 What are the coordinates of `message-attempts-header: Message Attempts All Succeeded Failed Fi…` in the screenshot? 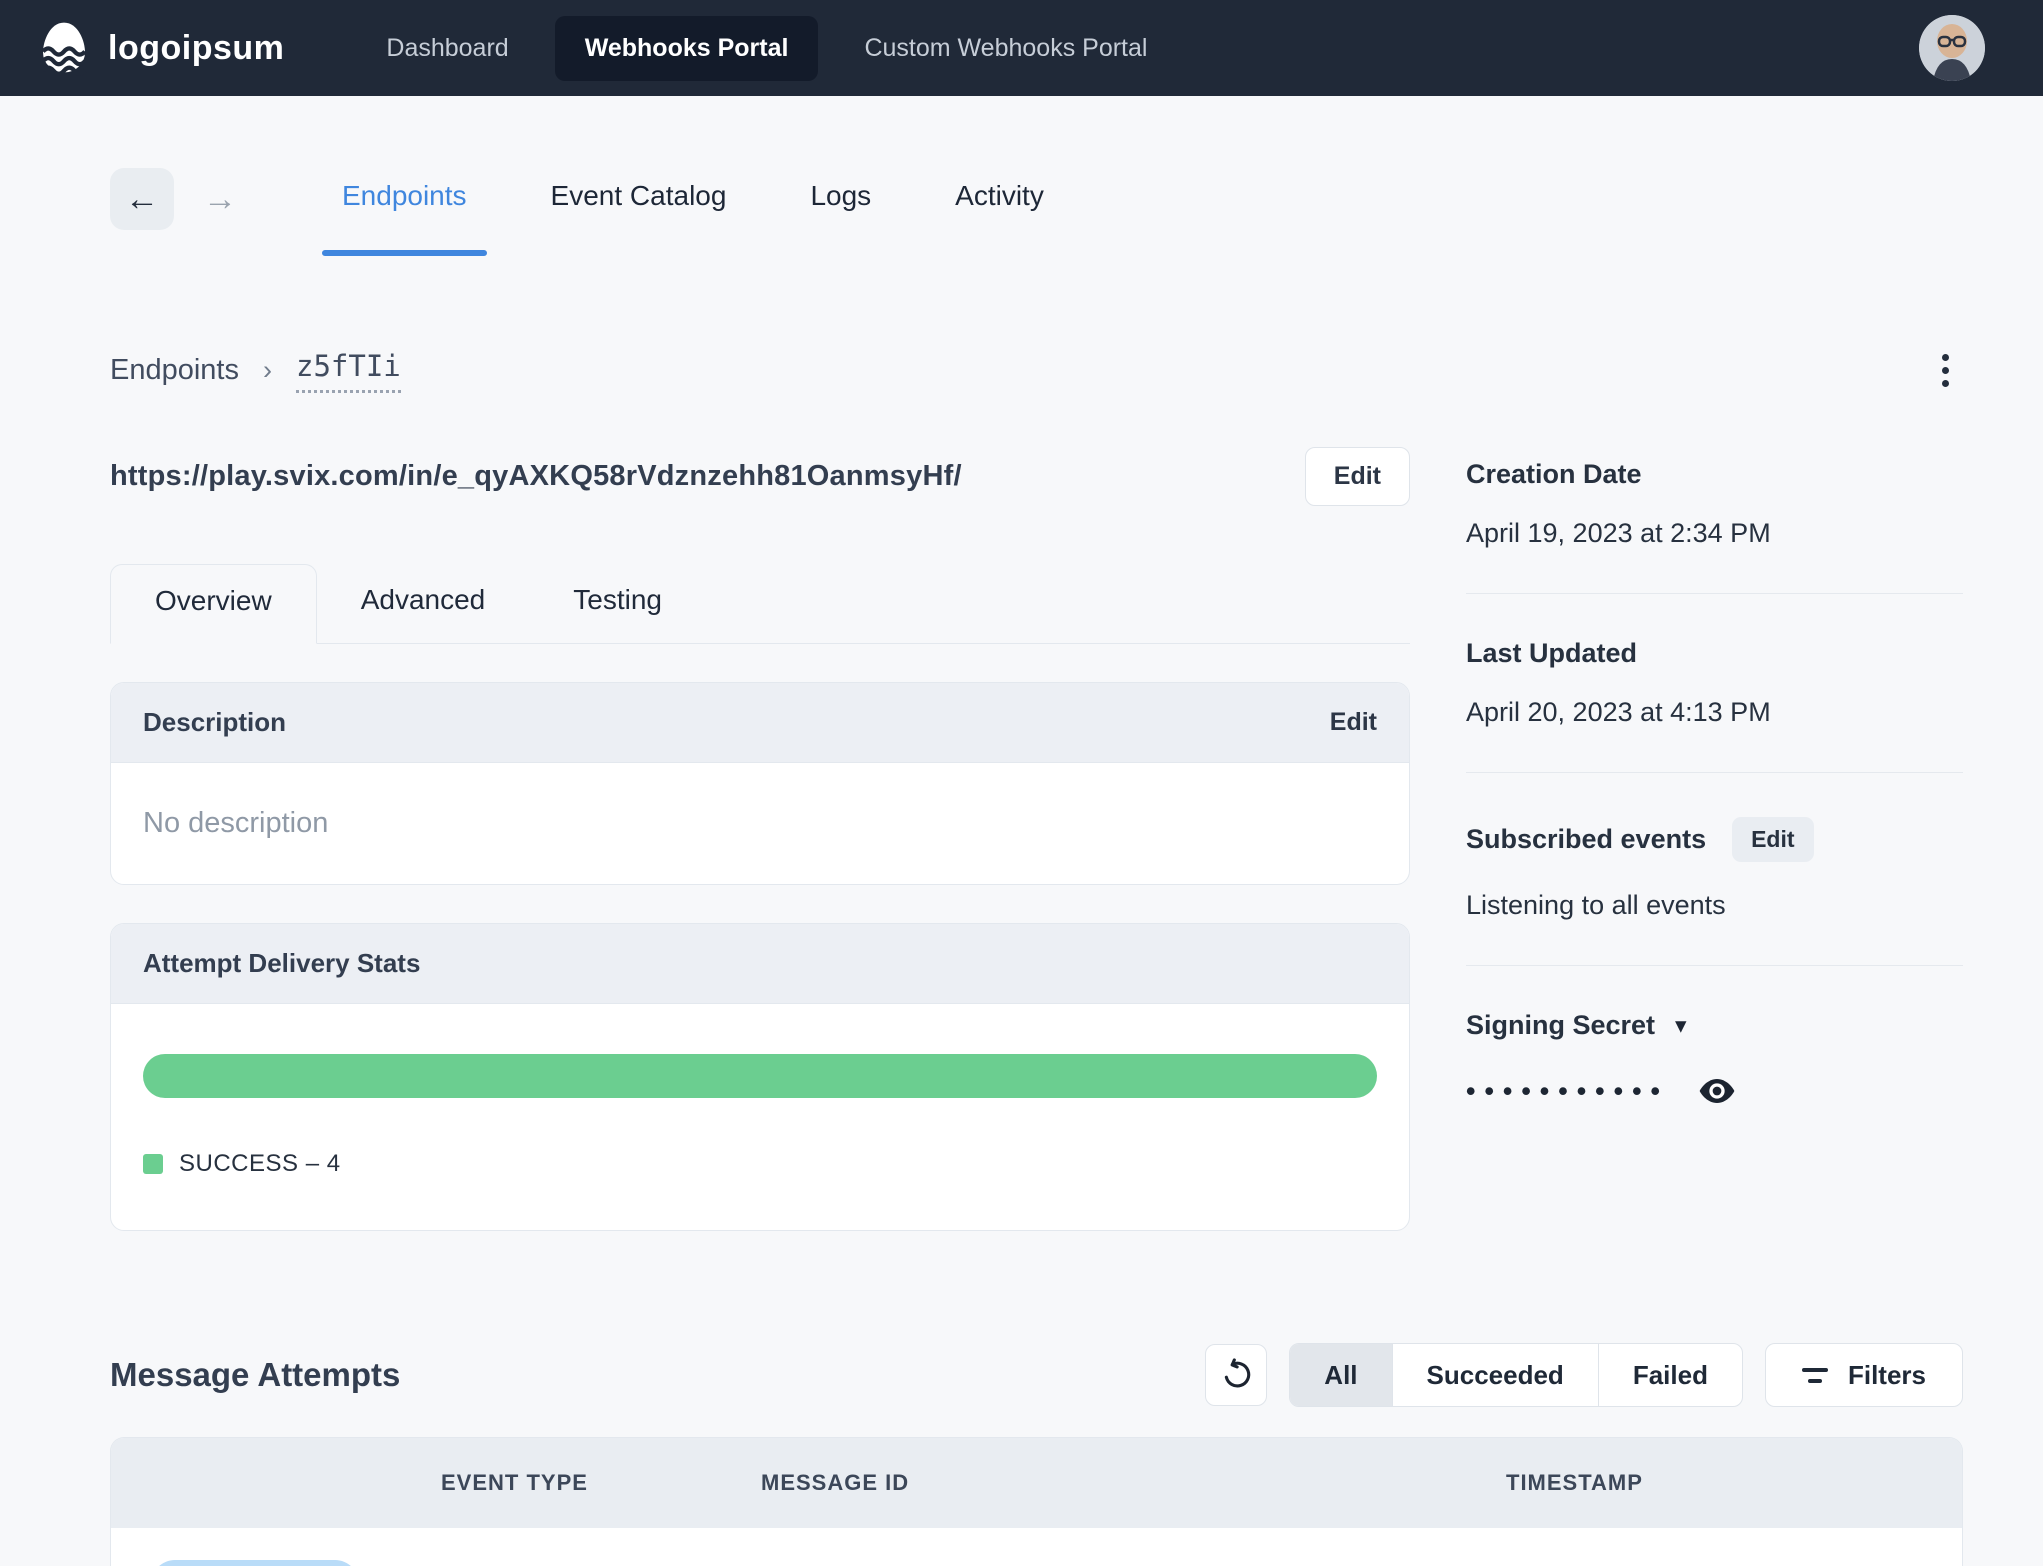 It's located at (1036, 1375).